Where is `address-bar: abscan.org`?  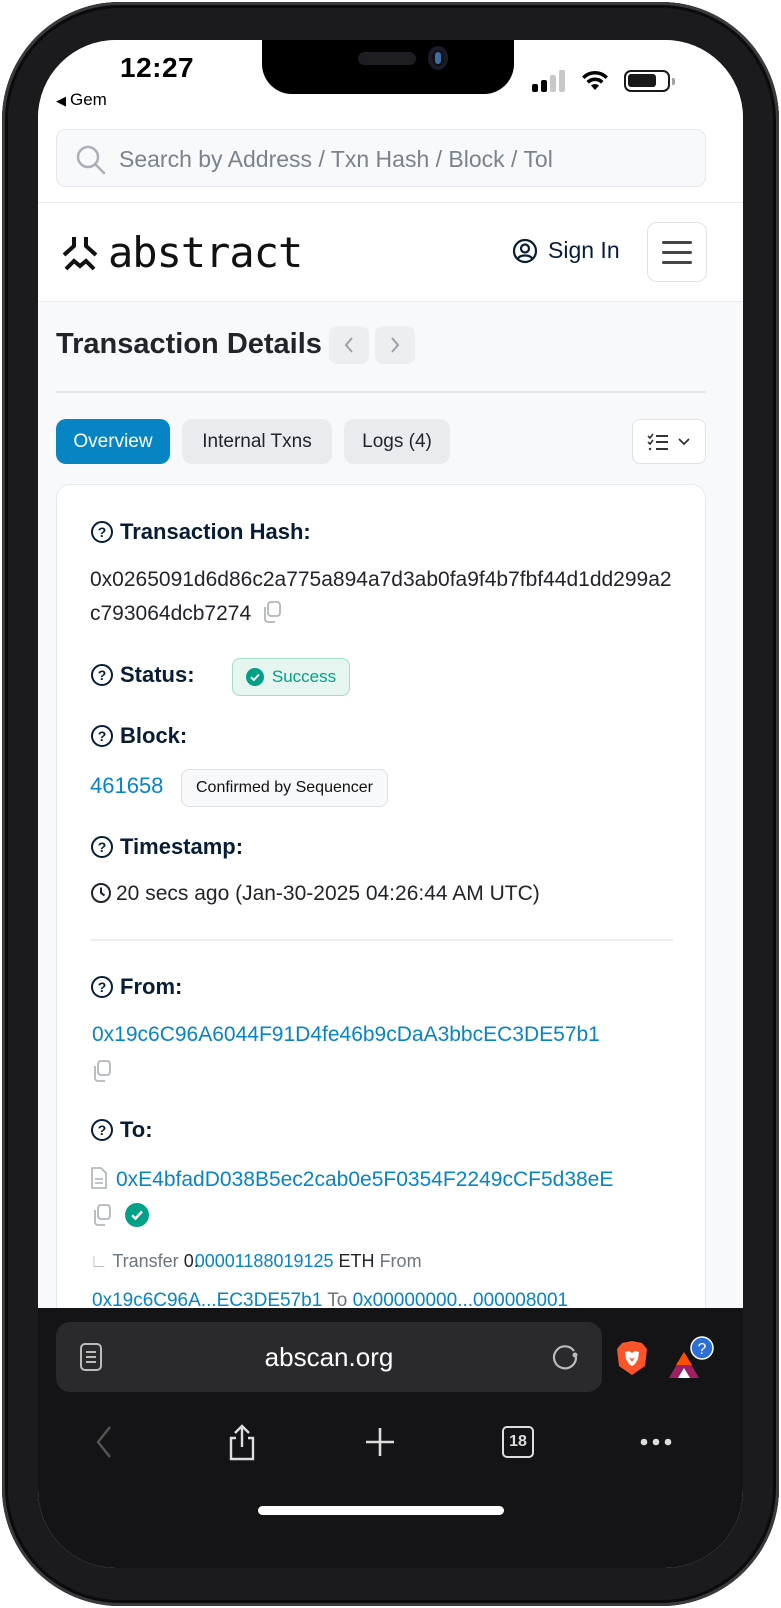
address-bar: abscan.org is located at coordinates (329, 1357).